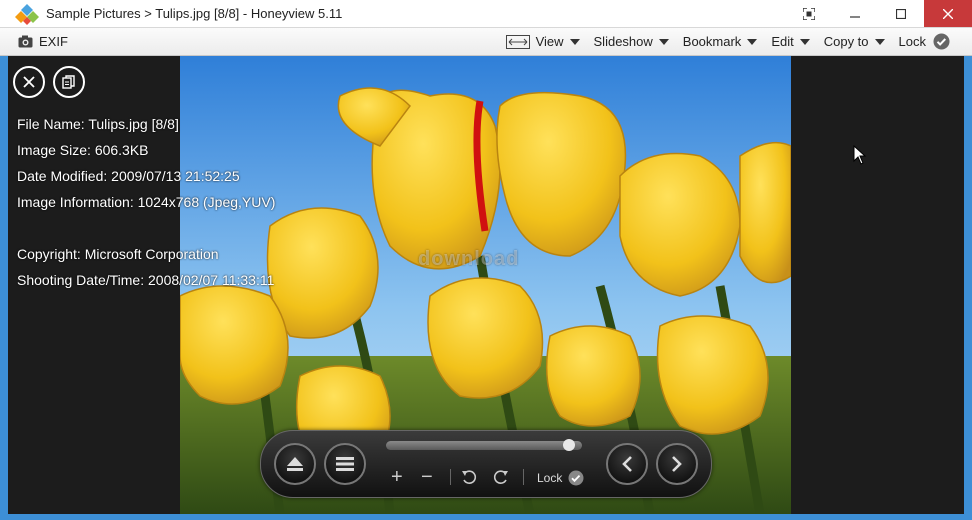 The width and height of the screenshot is (972, 520). I want to click on image-position-slider, so click(484, 445).